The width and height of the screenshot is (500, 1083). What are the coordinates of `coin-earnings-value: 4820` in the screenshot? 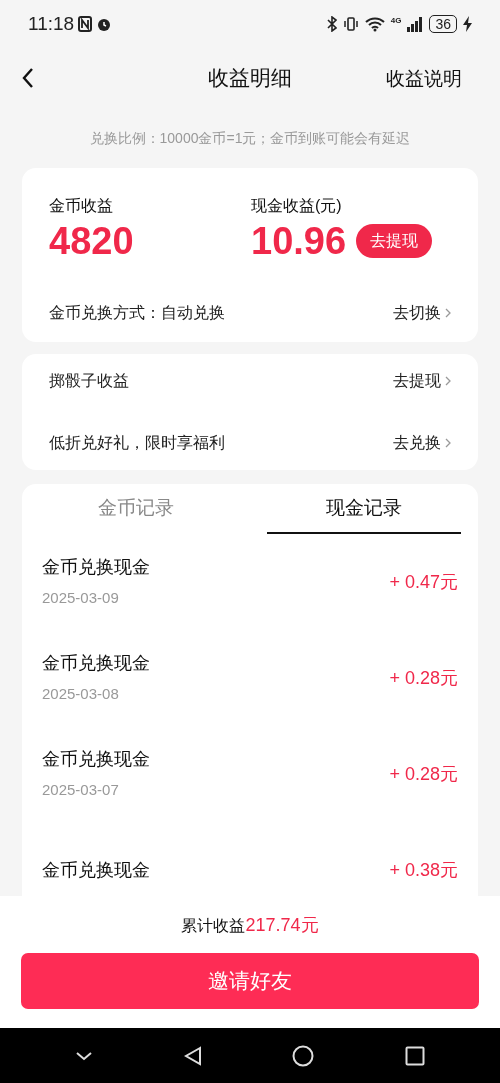 It's located at (92, 241).